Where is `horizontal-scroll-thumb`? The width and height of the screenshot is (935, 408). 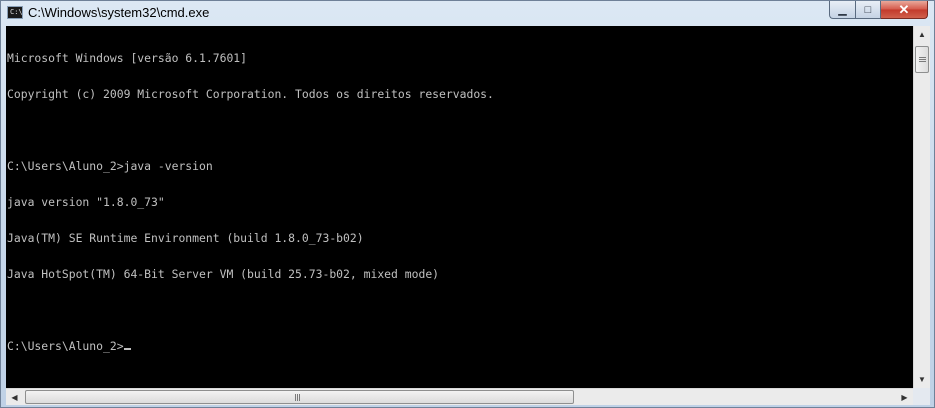 horizontal-scroll-thumb is located at coordinates (299, 397).